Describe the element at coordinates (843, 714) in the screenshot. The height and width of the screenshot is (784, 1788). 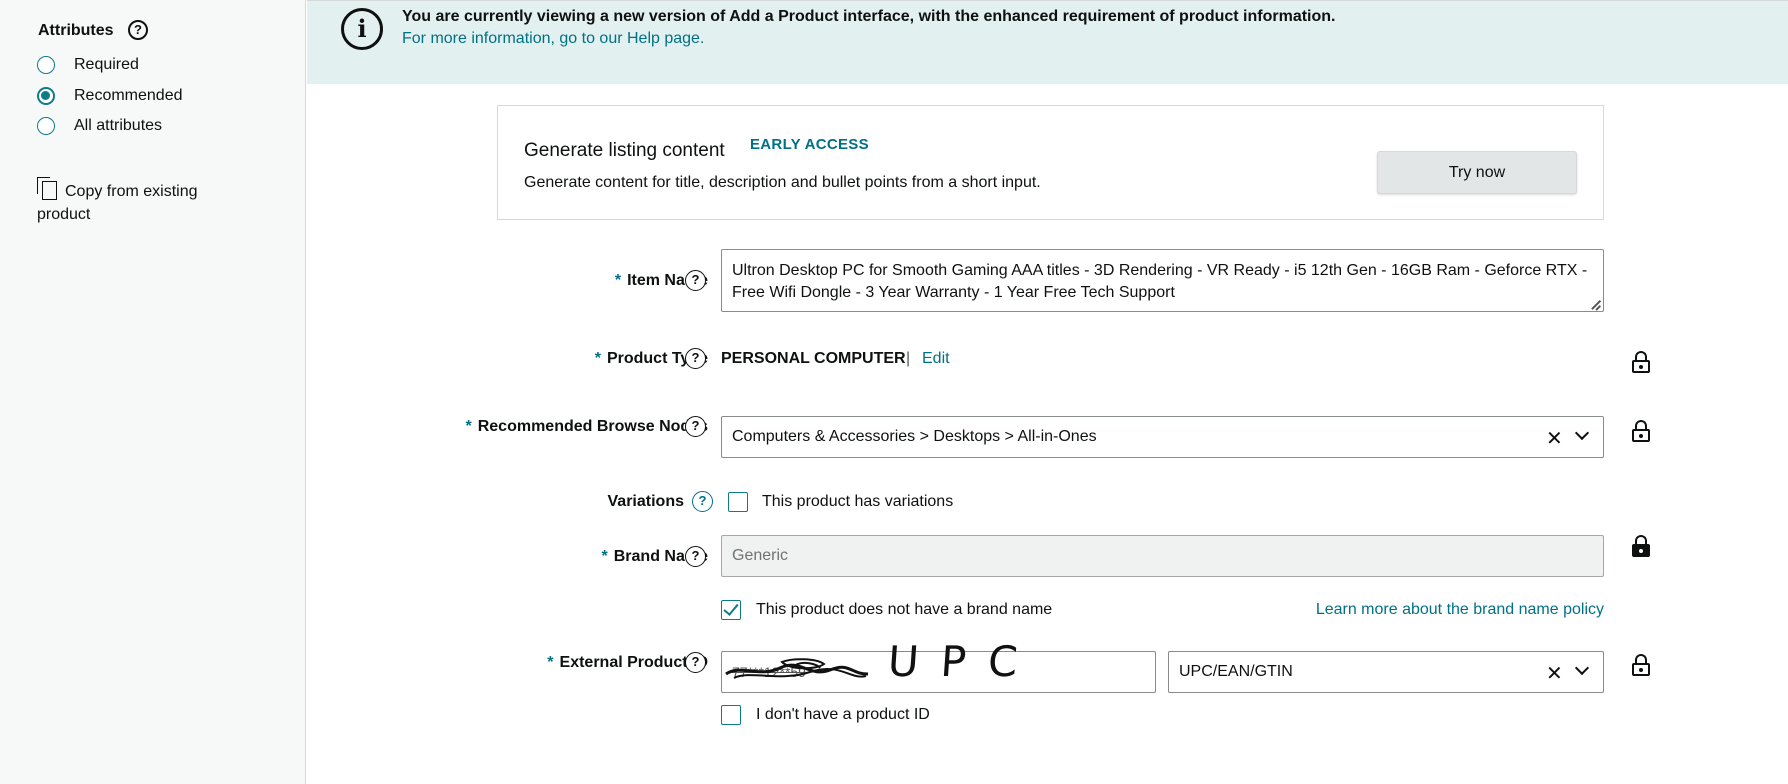
I see `no-product-id-label: I don't have a product ID` at that location.